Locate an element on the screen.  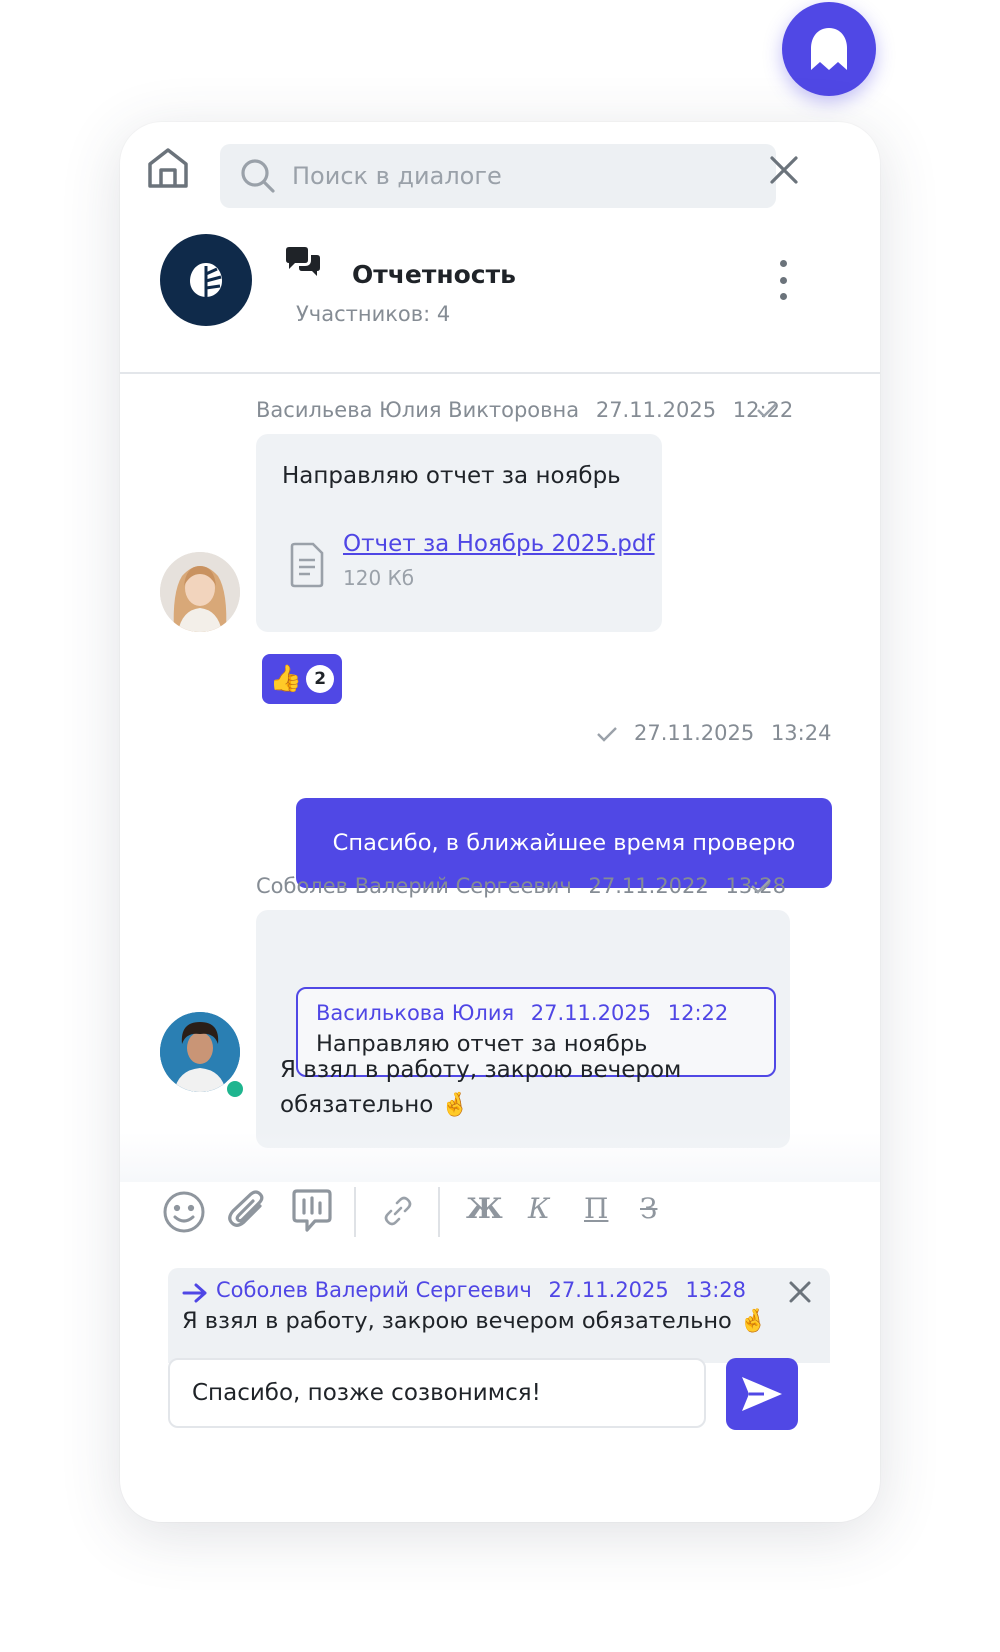
cancel-reply-button is located at coordinates (800, 1294).